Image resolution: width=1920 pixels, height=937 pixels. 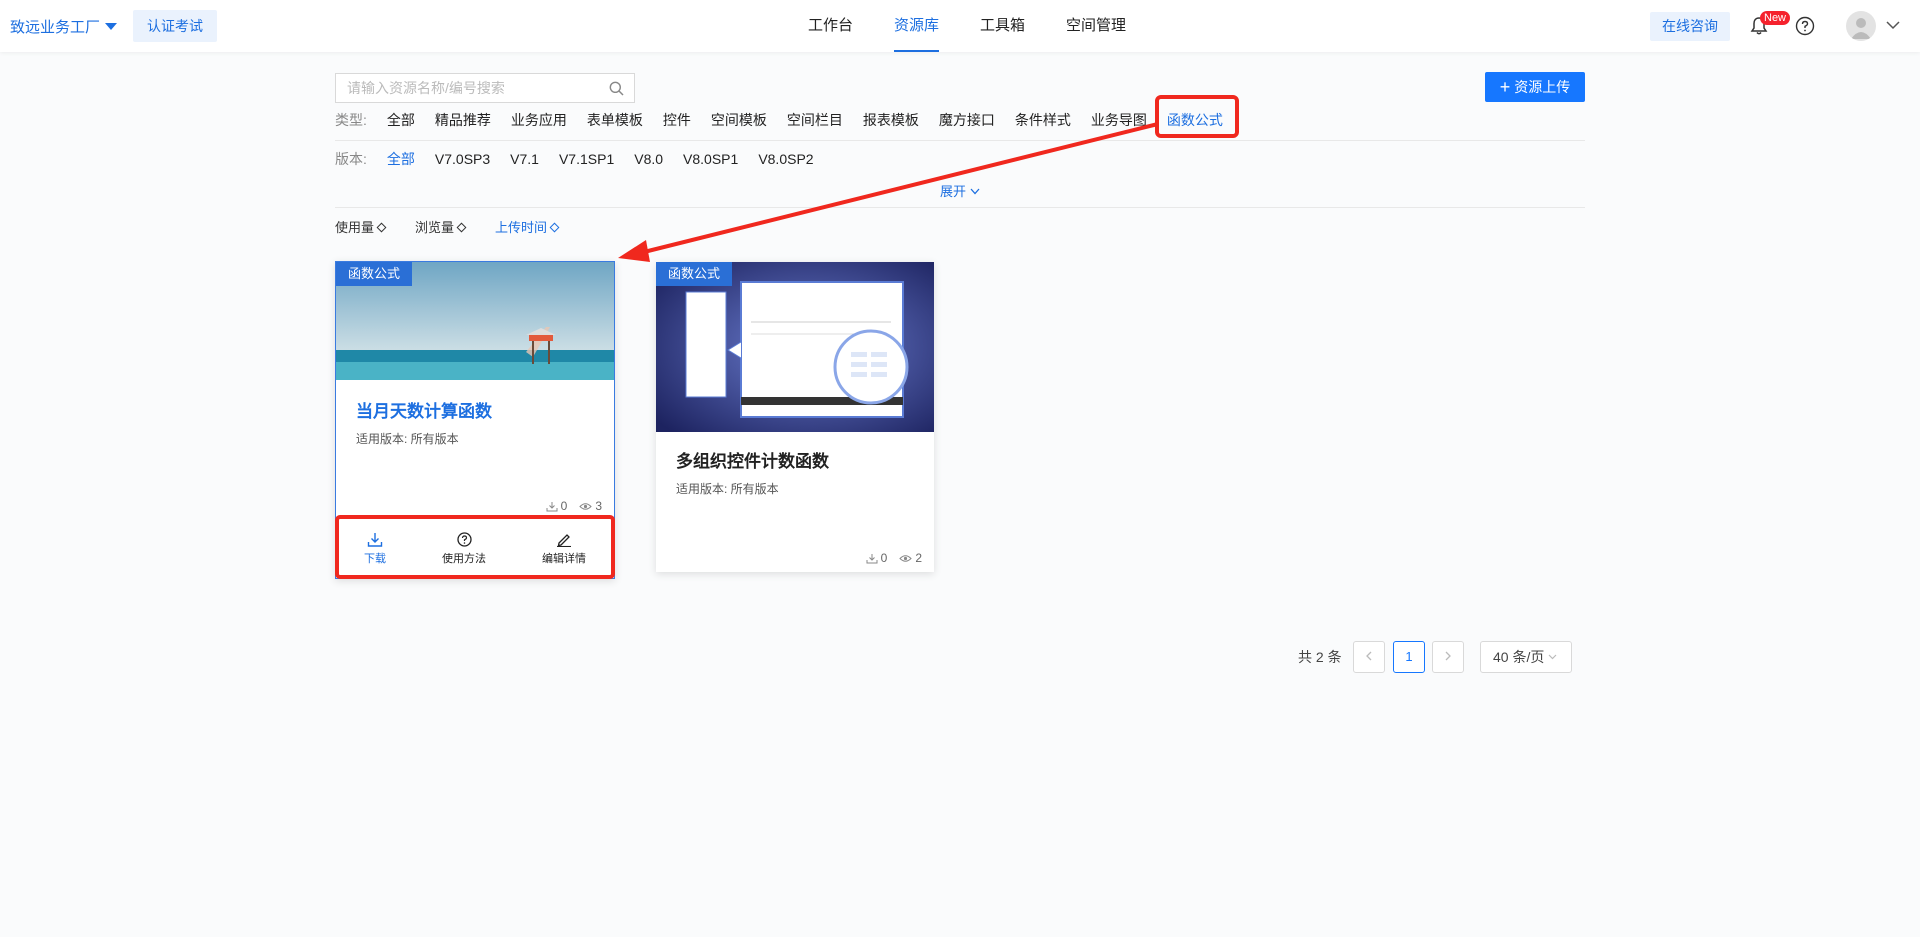 I want to click on type-filter-featured: 精品推荐, so click(x=463, y=120).